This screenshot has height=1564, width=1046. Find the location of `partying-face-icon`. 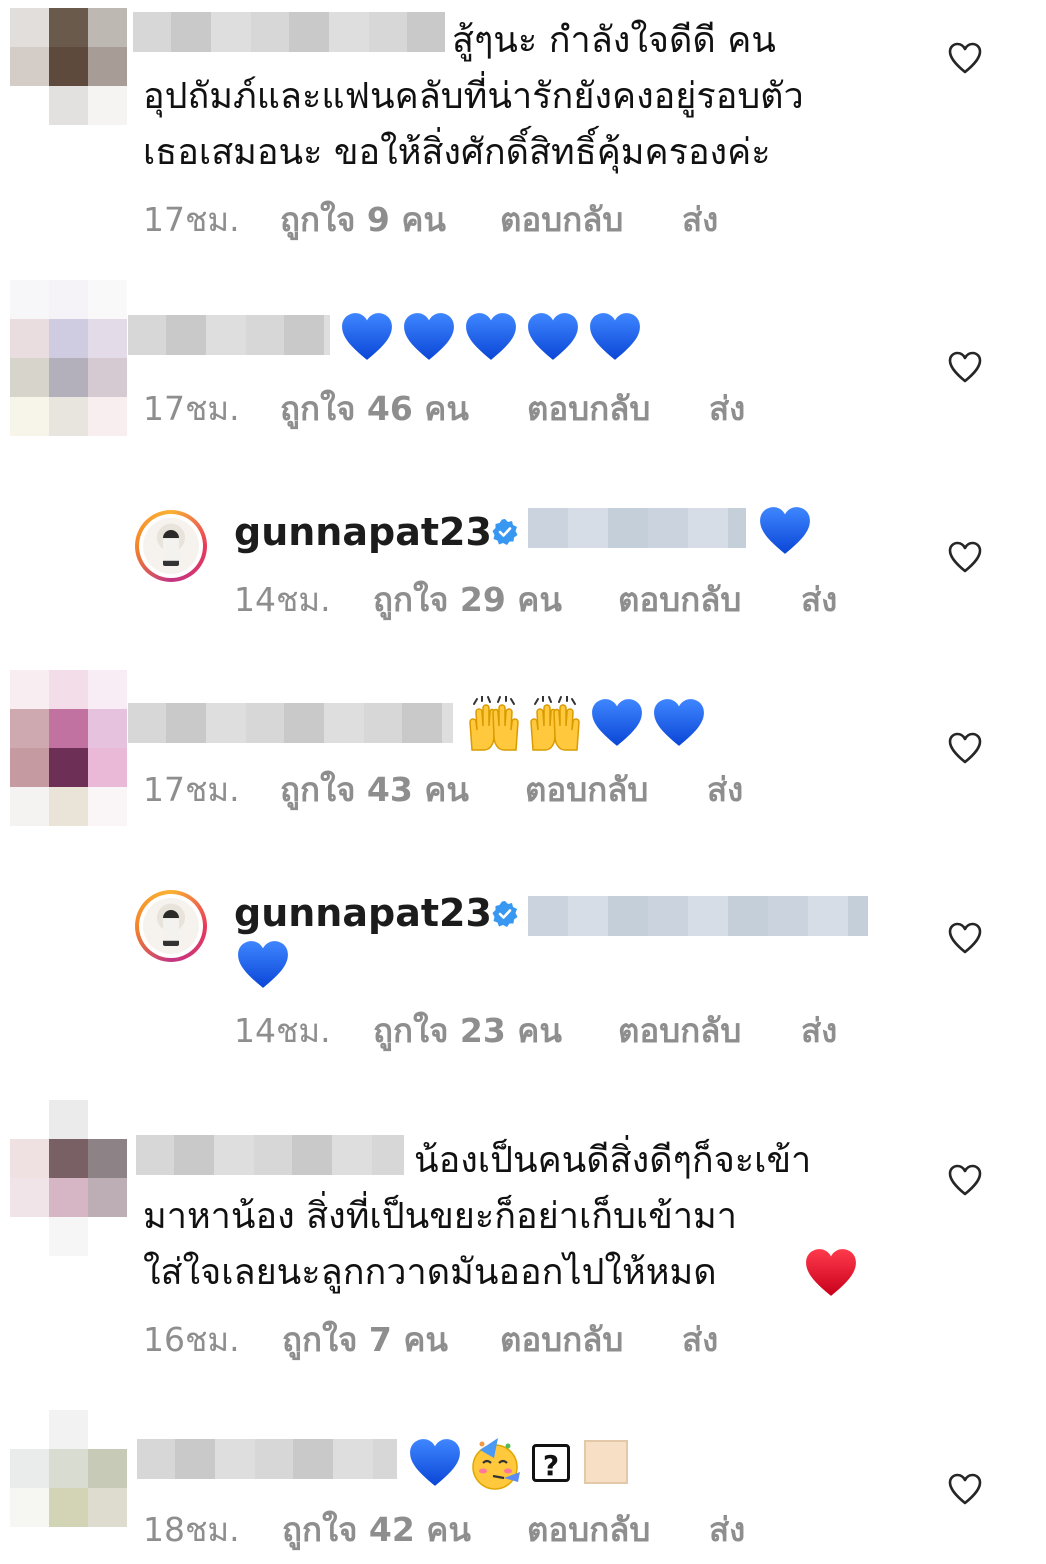

partying-face-icon is located at coordinates (496, 1464).